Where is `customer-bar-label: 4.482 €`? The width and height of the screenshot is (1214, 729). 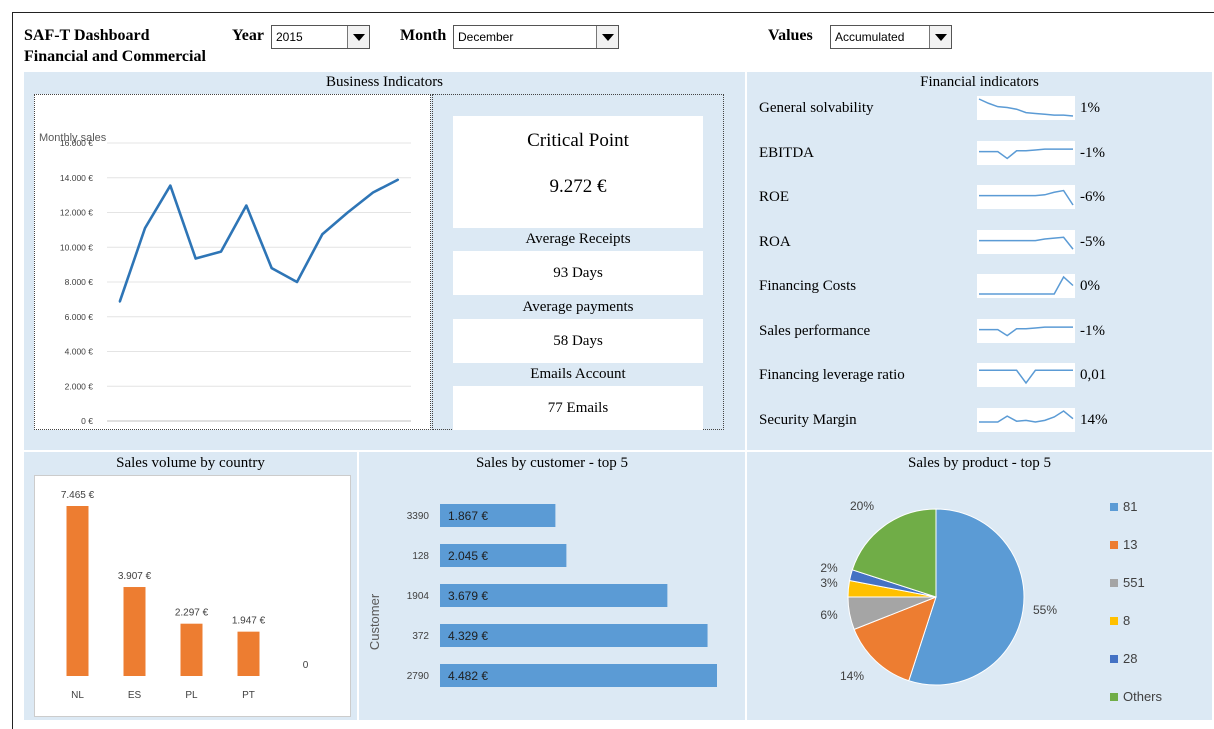 customer-bar-label: 4.482 € is located at coordinates (468, 676).